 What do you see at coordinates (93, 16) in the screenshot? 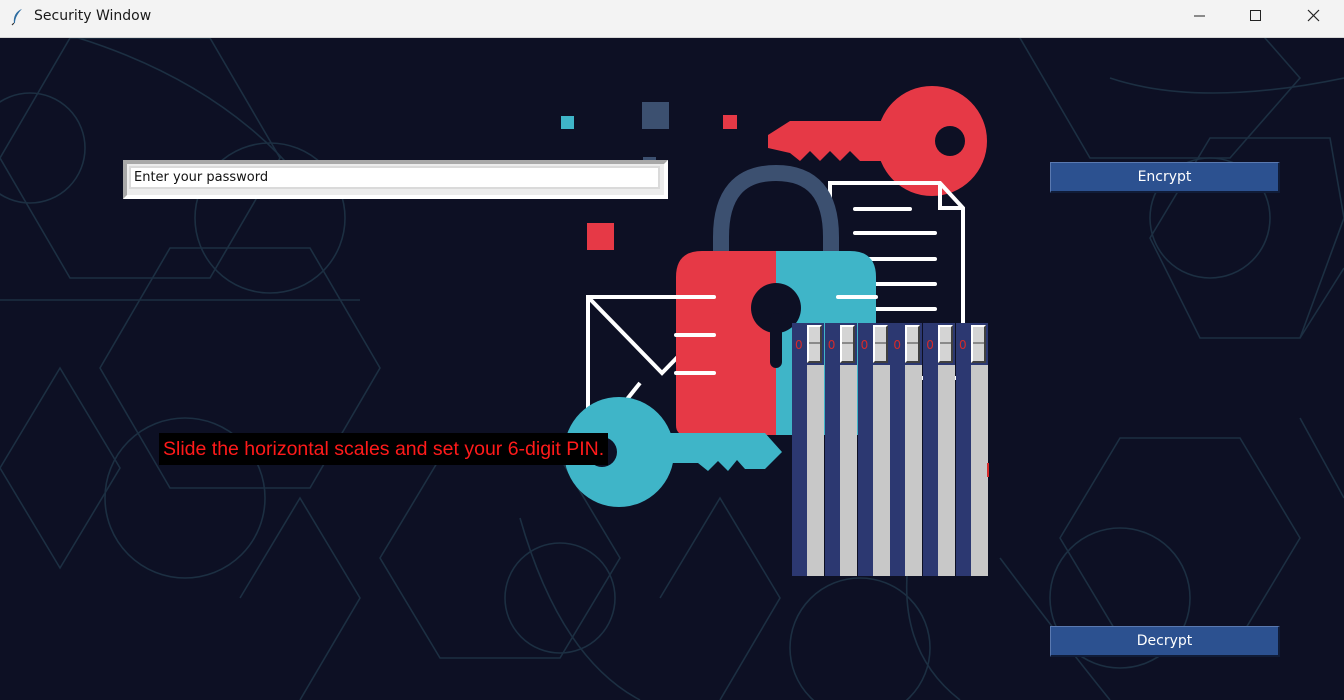
I see `window-title: Security Window` at bounding box center [93, 16].